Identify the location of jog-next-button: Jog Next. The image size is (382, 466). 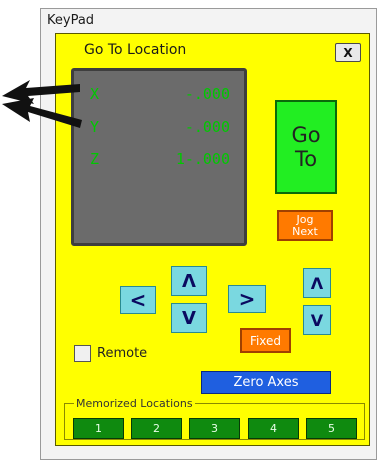
(305, 225).